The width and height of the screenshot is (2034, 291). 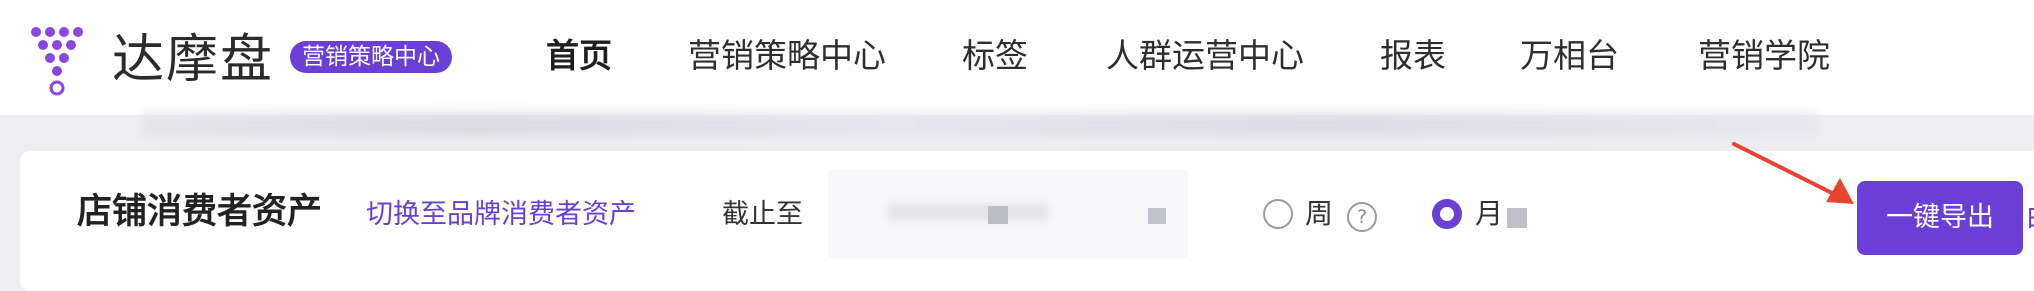 I want to click on cut-off-text: 由, so click(x=2030, y=218).